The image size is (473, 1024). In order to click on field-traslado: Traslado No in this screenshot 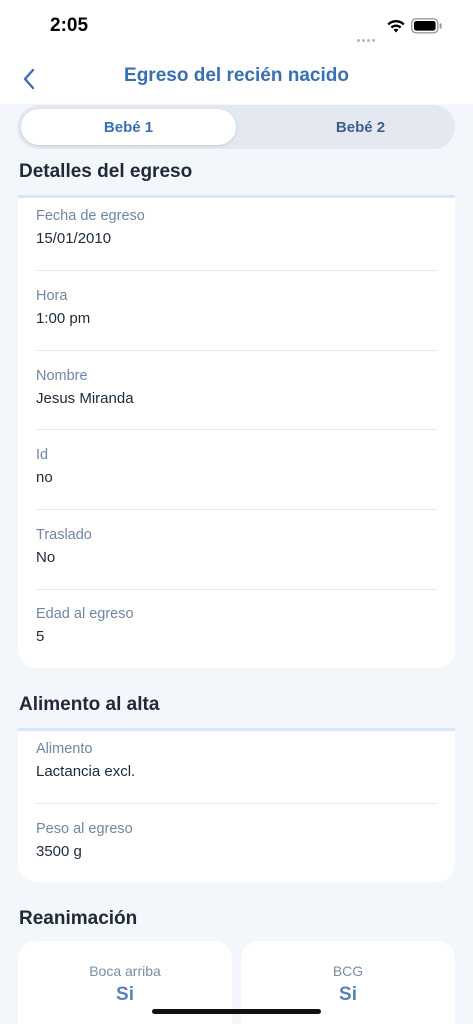, I will do `click(236, 546)`.